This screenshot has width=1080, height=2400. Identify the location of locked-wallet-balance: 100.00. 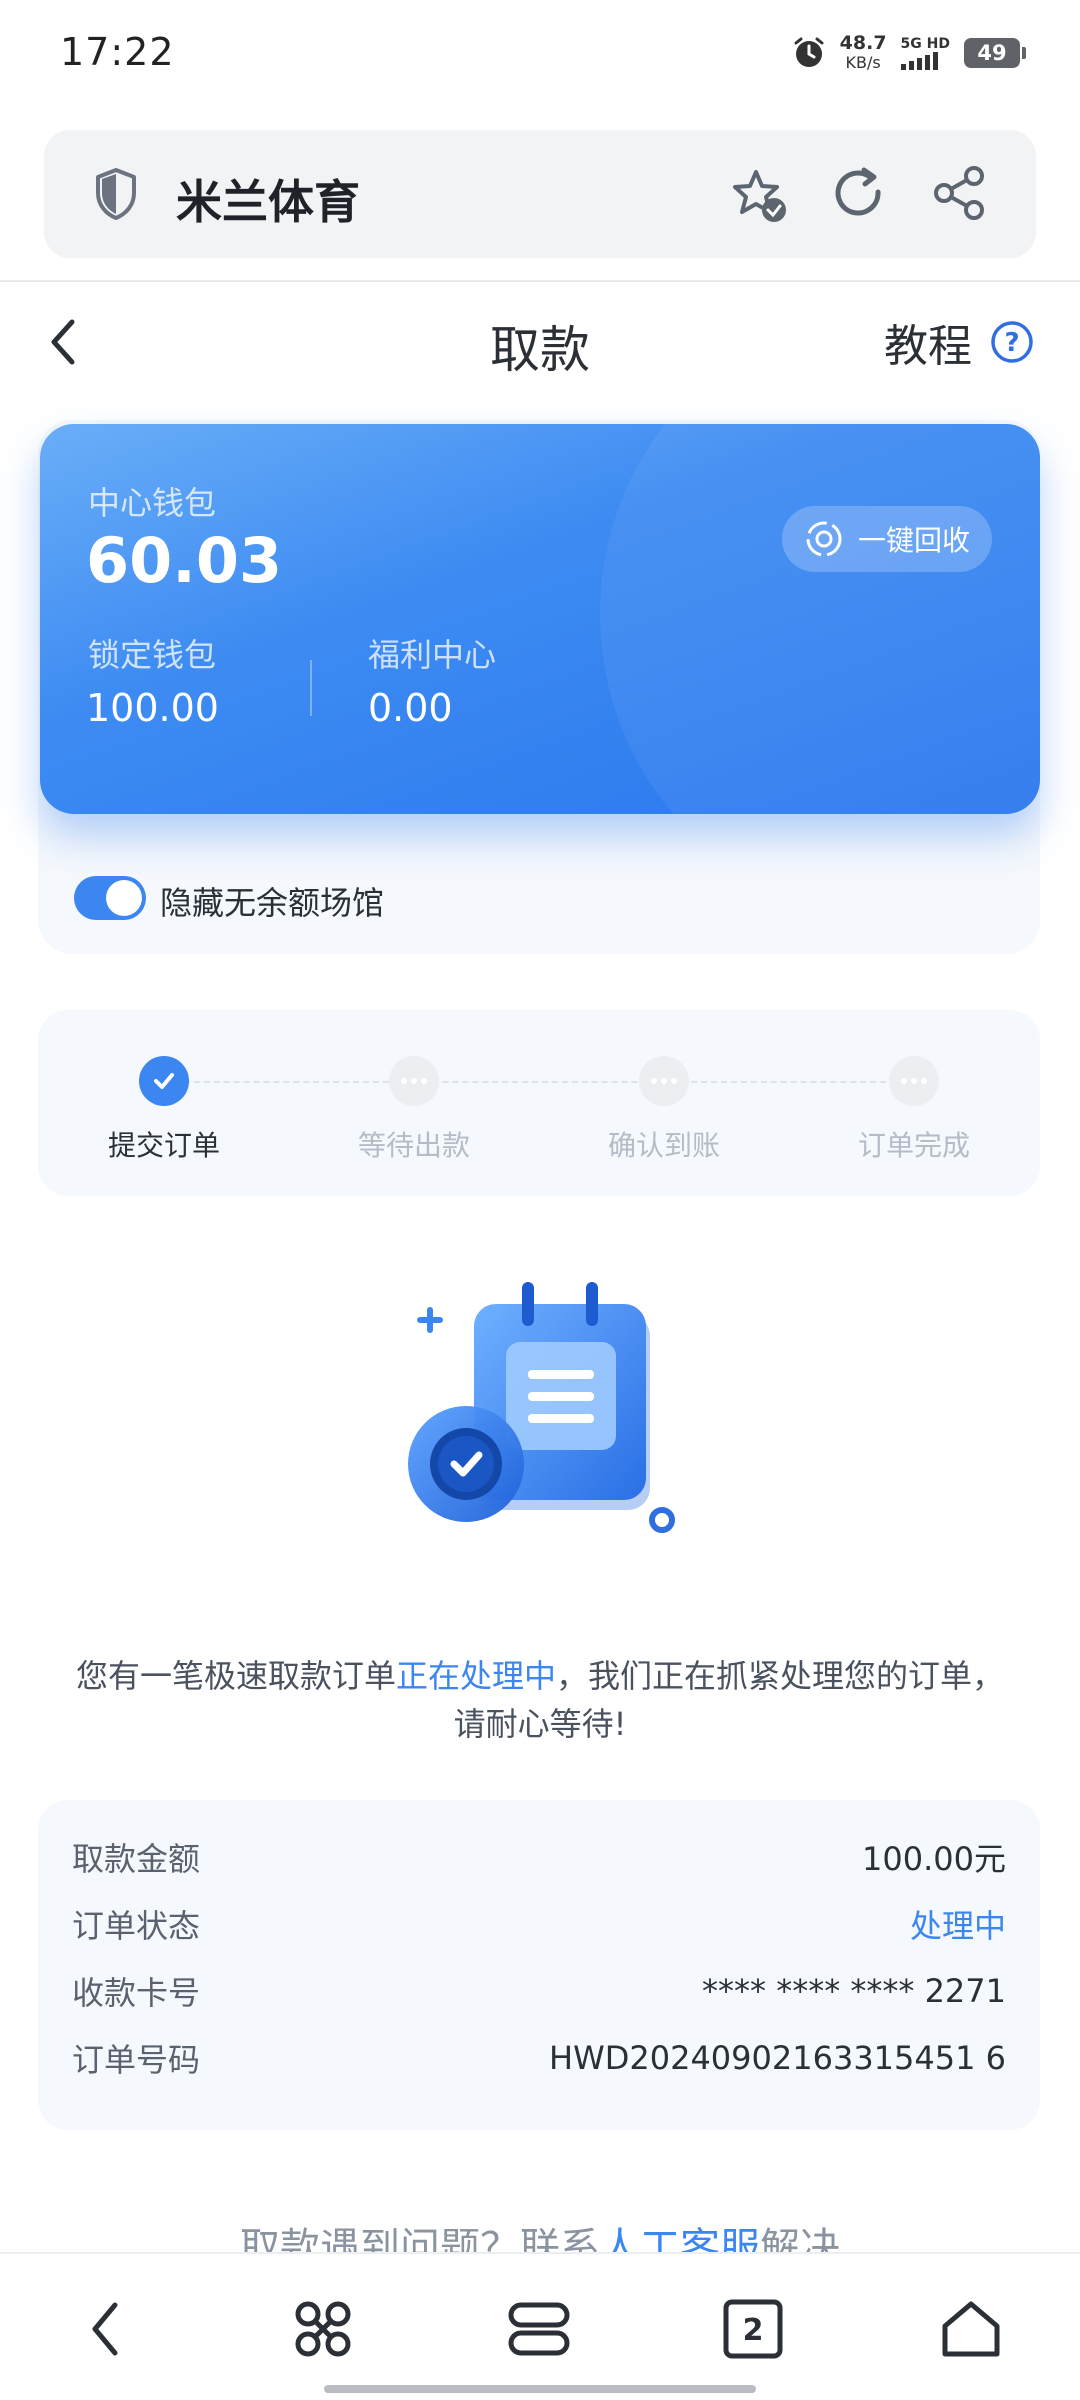
(152, 708).